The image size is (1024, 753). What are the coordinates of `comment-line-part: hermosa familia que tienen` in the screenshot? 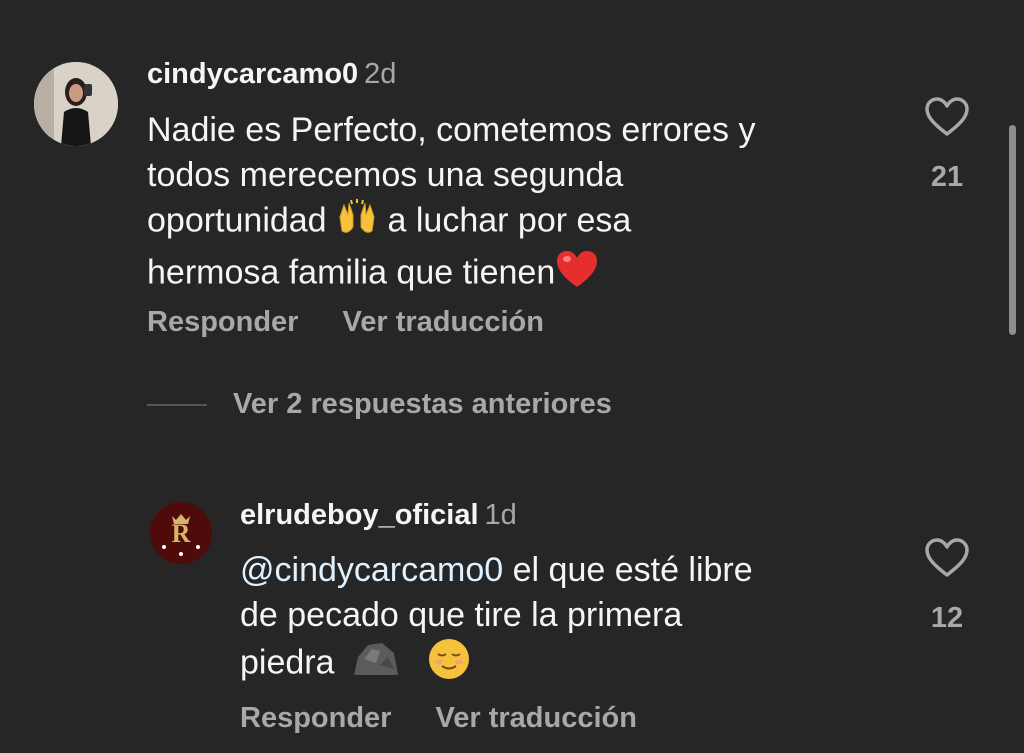 It's located at (351, 272).